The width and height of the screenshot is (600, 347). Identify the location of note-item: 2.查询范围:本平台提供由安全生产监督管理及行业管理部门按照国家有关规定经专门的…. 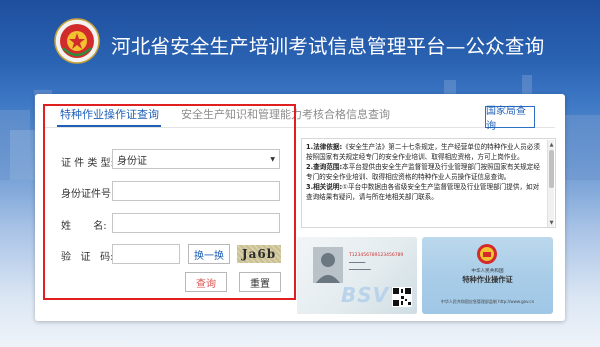
(425, 172).